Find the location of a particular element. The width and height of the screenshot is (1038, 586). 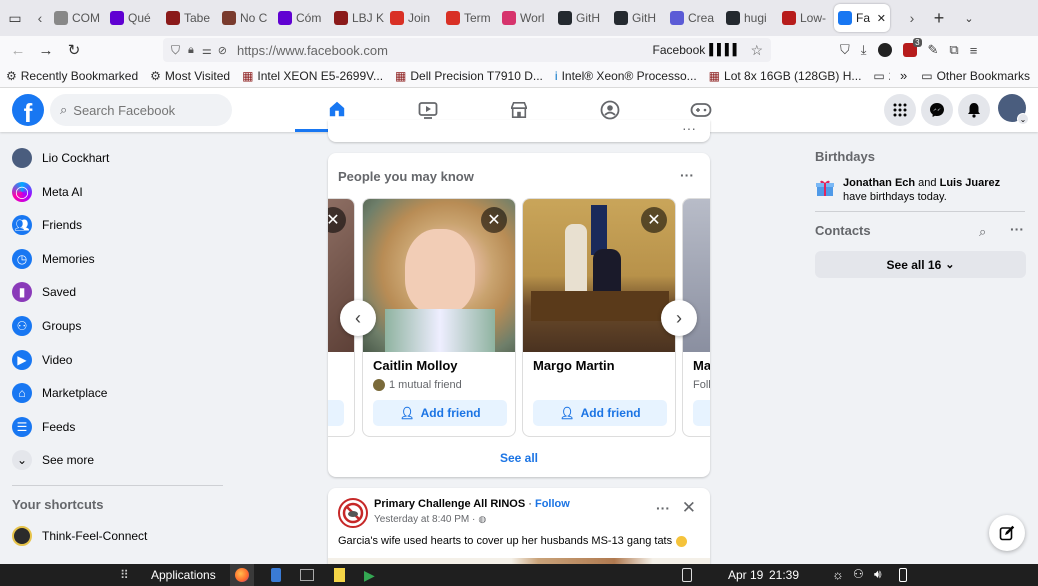

tab: hugi is located at coordinates (750, 18).